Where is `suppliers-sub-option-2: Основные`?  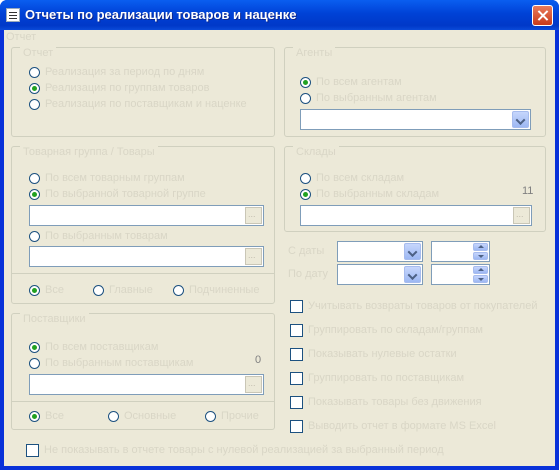
suppliers-sub-option-2: Основные is located at coordinates (142, 416).